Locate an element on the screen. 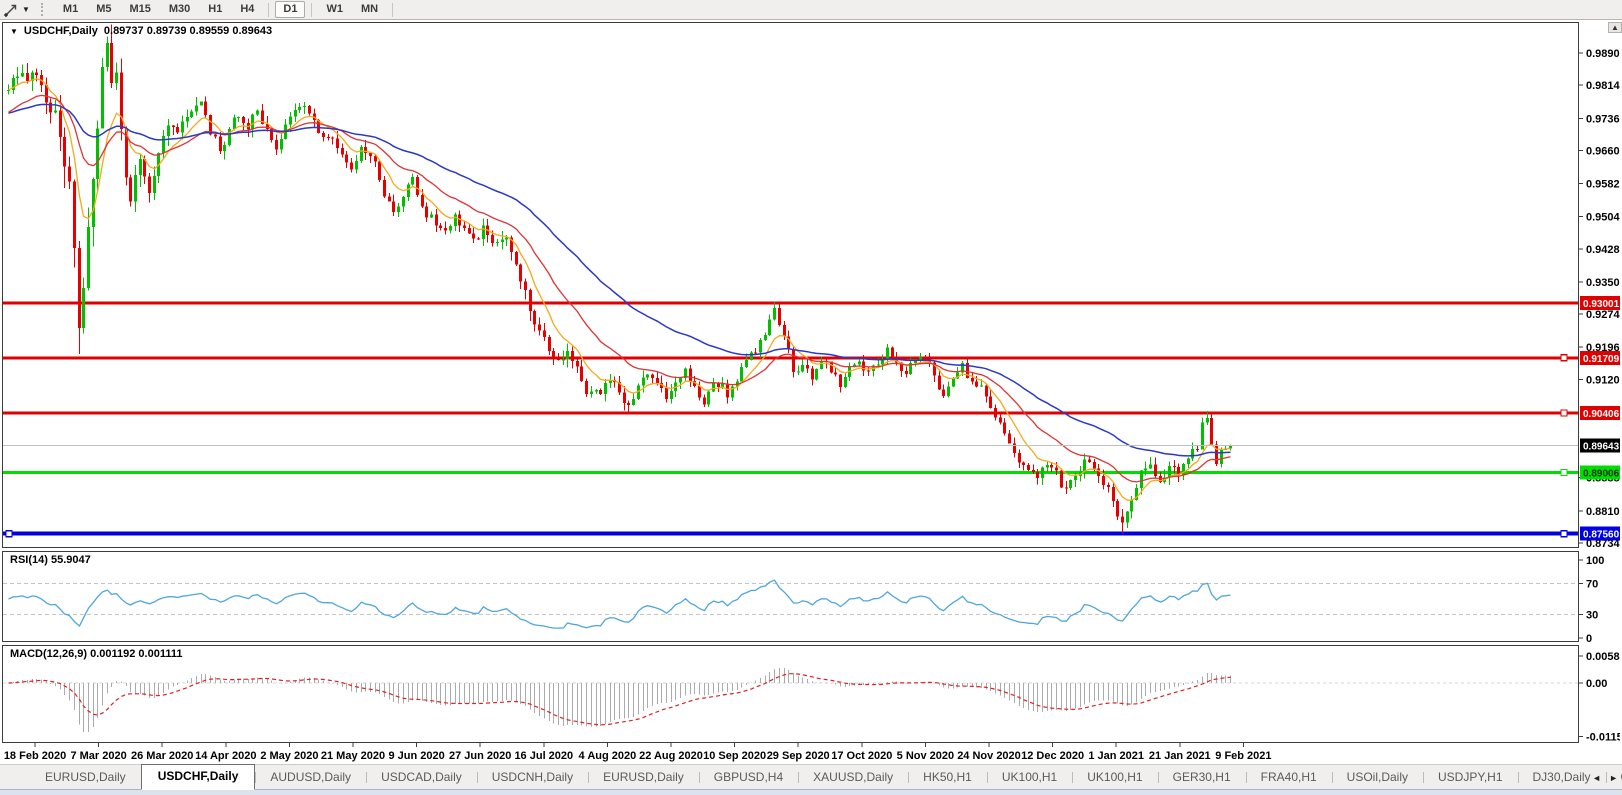 The width and height of the screenshot is (1622, 795). price-tick-label: 0.96600 is located at coordinates (1603, 151).